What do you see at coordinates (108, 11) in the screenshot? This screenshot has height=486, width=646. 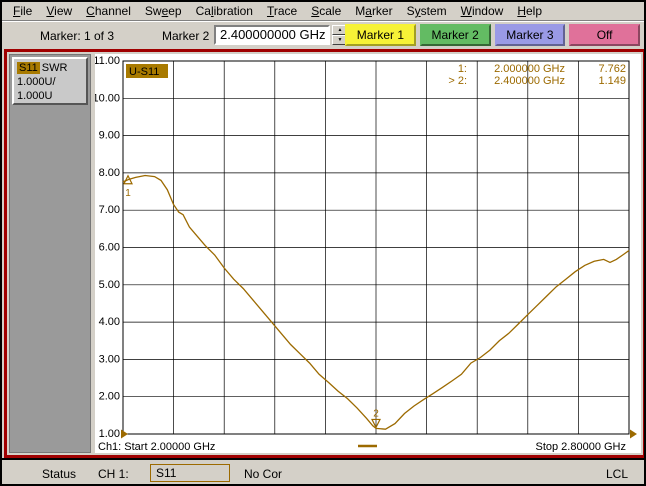 I see `menu-channel: Channel` at bounding box center [108, 11].